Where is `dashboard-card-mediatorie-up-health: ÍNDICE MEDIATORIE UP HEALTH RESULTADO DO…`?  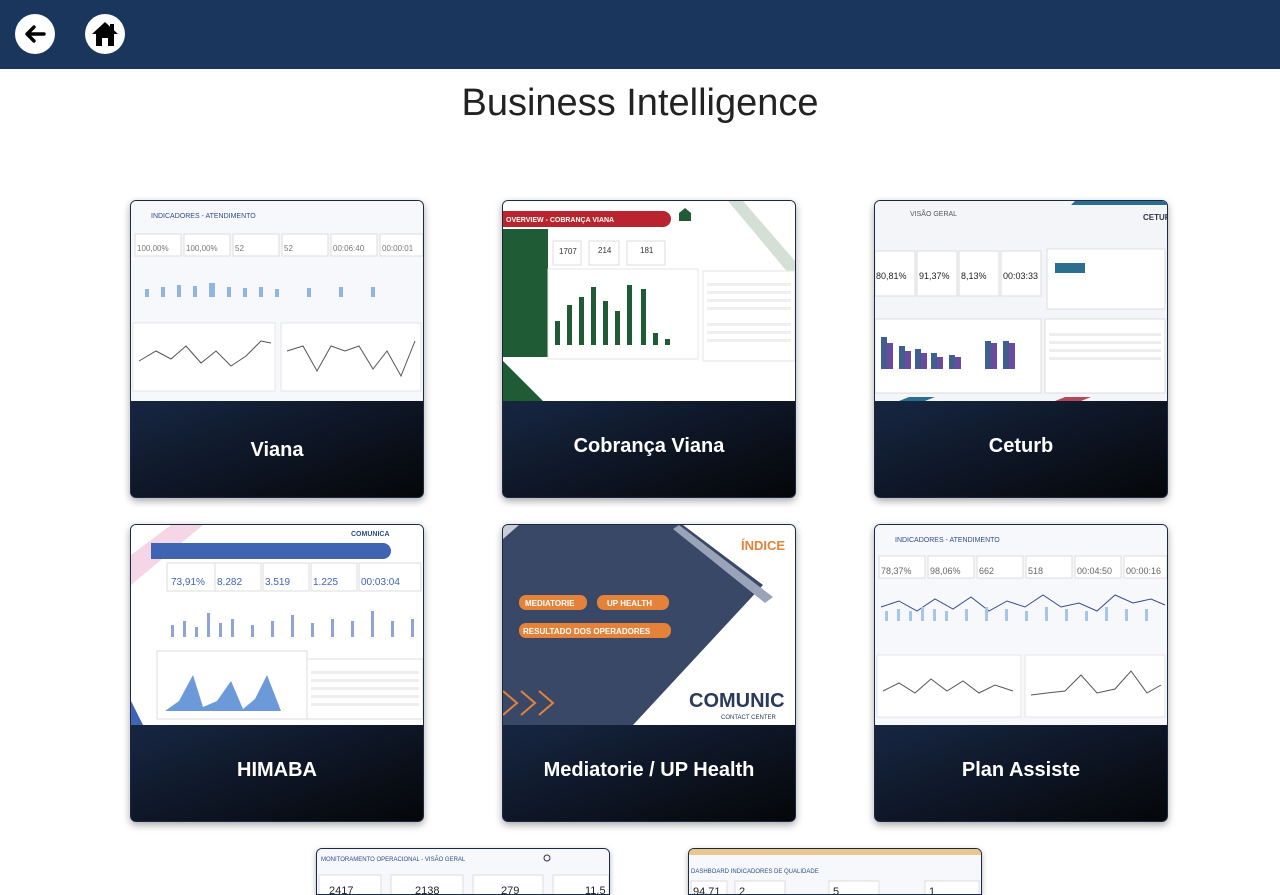
dashboard-card-mediatorie-up-health: ÍNDICE MEDIATORIE UP HEALTH RESULTADO DO… is located at coordinates (649, 673).